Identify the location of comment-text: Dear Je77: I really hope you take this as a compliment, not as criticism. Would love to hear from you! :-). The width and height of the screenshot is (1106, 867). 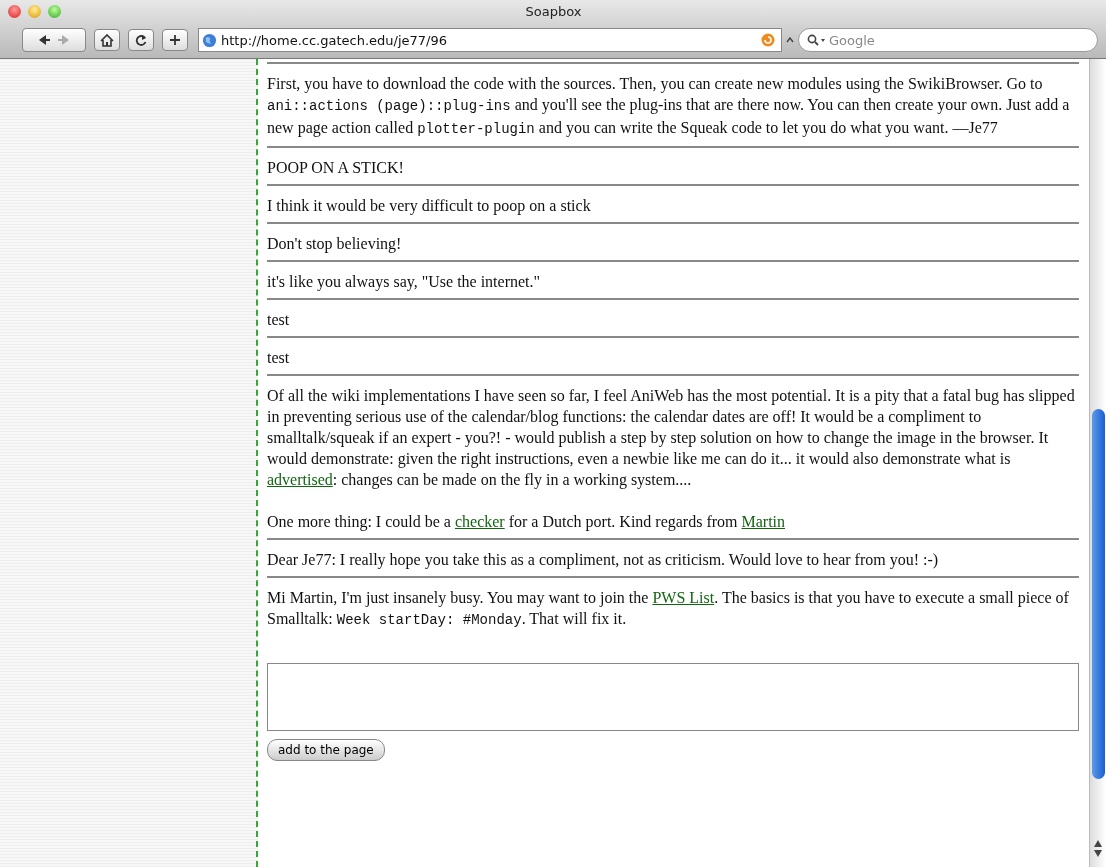
(603, 560).